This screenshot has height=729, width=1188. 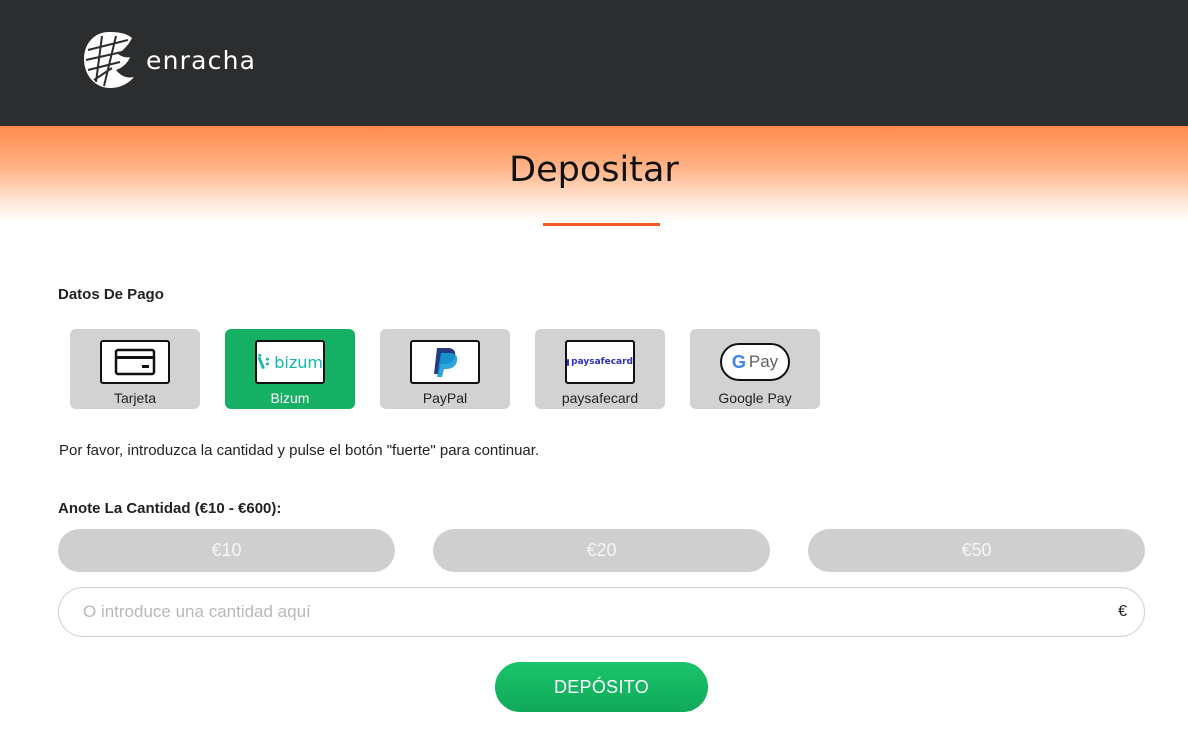 I want to click on amount-field: €, so click(x=601, y=612).